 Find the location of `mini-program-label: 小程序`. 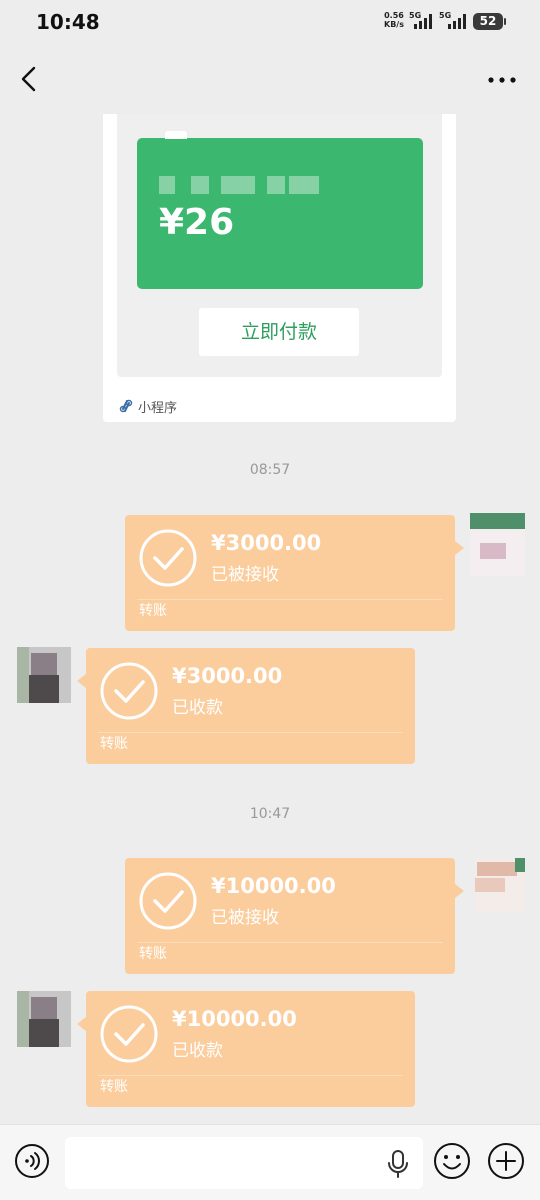

mini-program-label: 小程序 is located at coordinates (158, 408).